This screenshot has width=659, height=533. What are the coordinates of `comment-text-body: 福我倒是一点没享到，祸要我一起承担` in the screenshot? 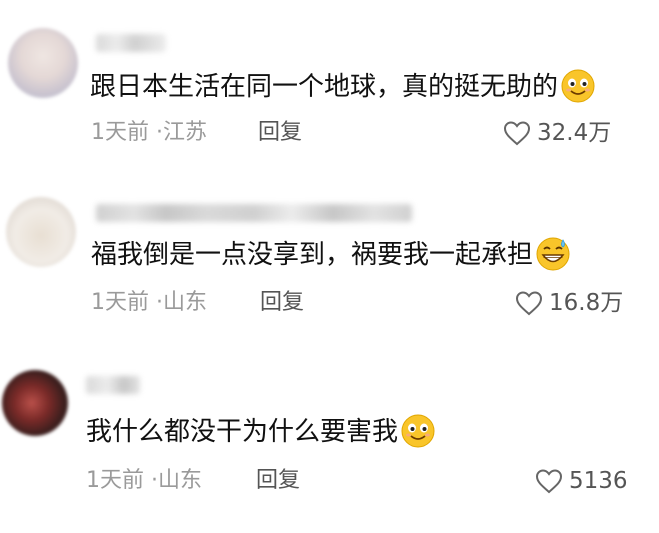 It's located at (312, 255).